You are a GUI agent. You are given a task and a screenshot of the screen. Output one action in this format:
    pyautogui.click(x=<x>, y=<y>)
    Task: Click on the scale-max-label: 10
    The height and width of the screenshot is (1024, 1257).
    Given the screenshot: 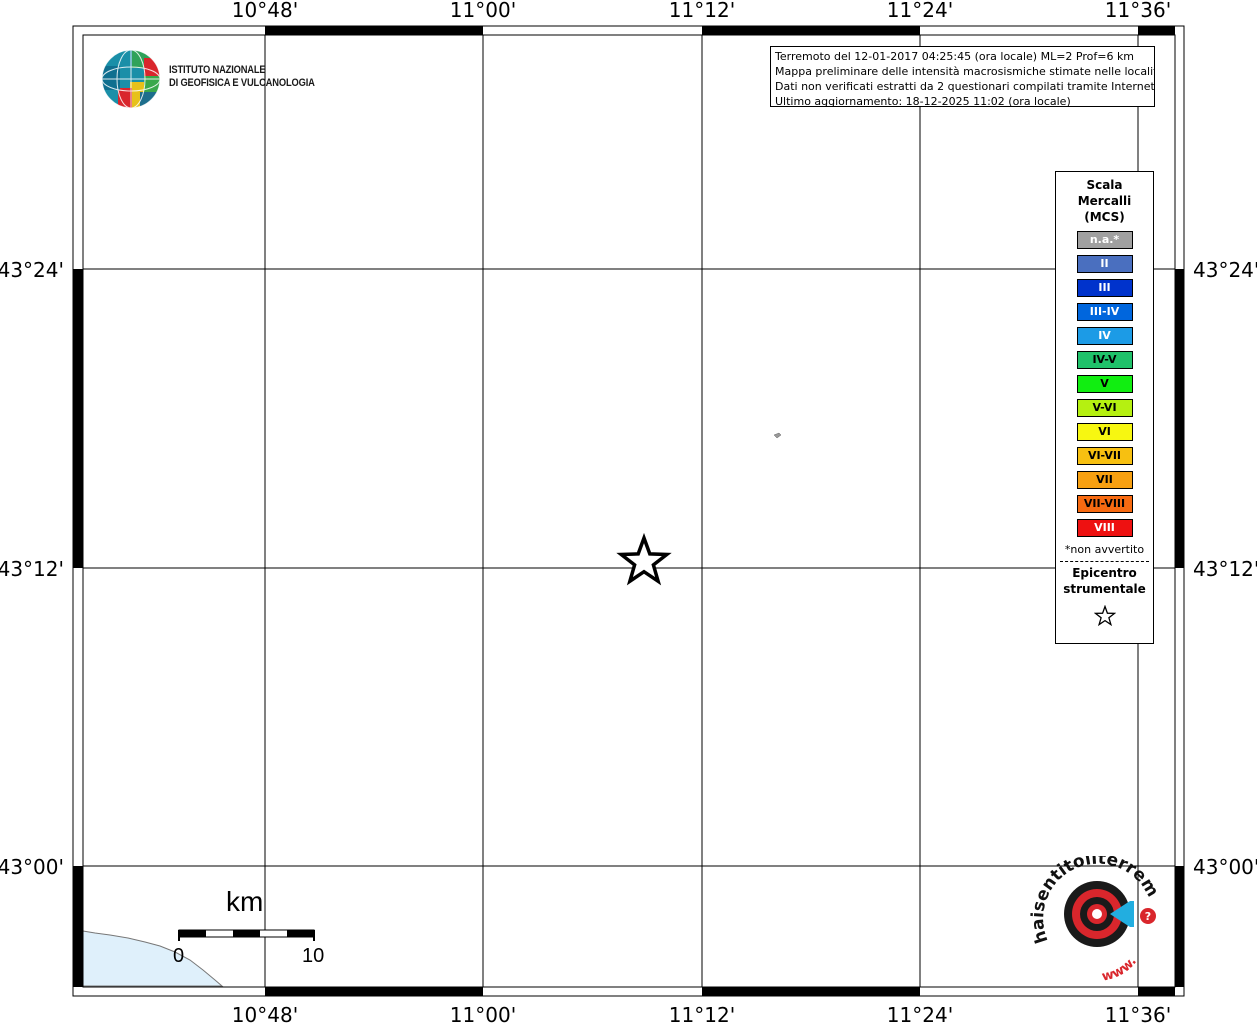 What is the action you would take?
    pyautogui.click(x=313, y=956)
    